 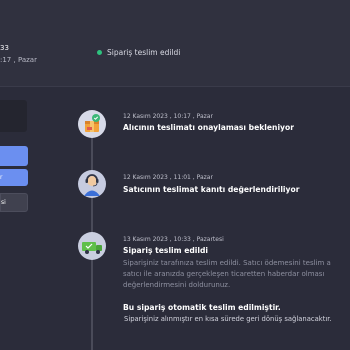 I want to click on status-dot-icon, so click(x=99, y=52).